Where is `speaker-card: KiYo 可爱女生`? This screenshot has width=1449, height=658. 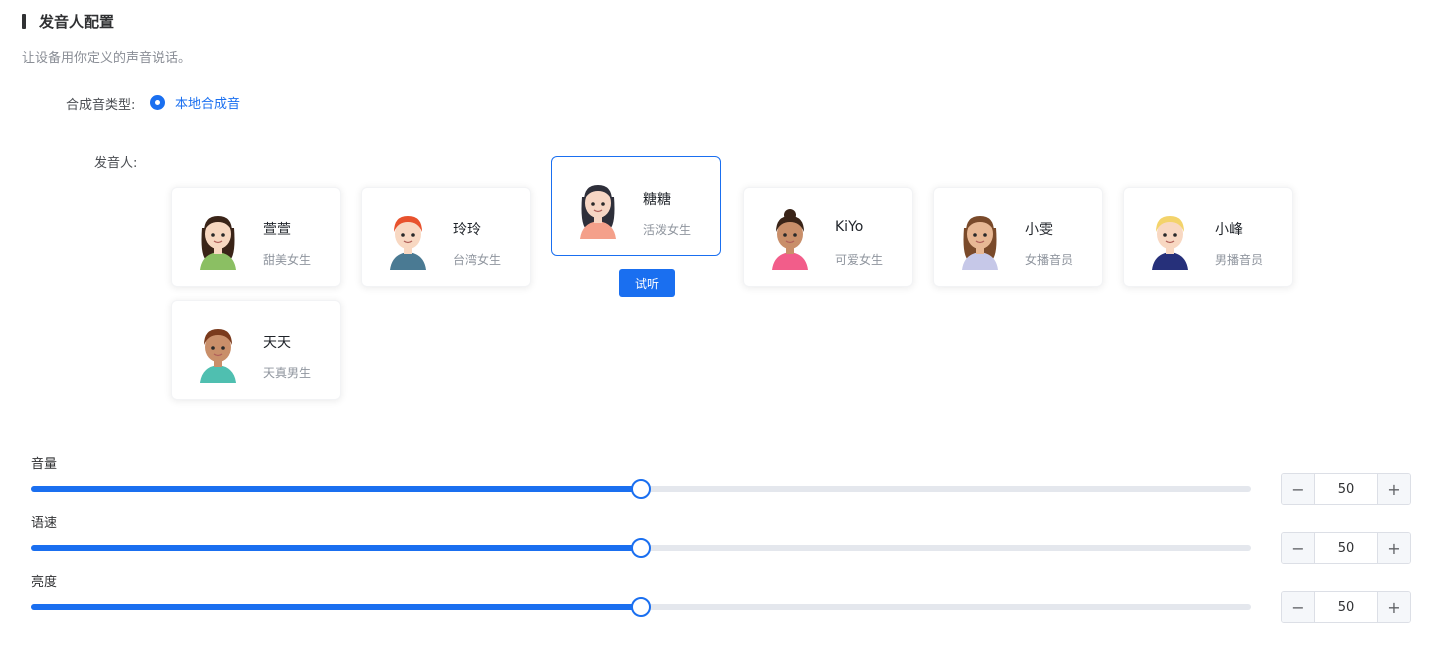 speaker-card: KiYo 可爱女生 is located at coordinates (828, 237).